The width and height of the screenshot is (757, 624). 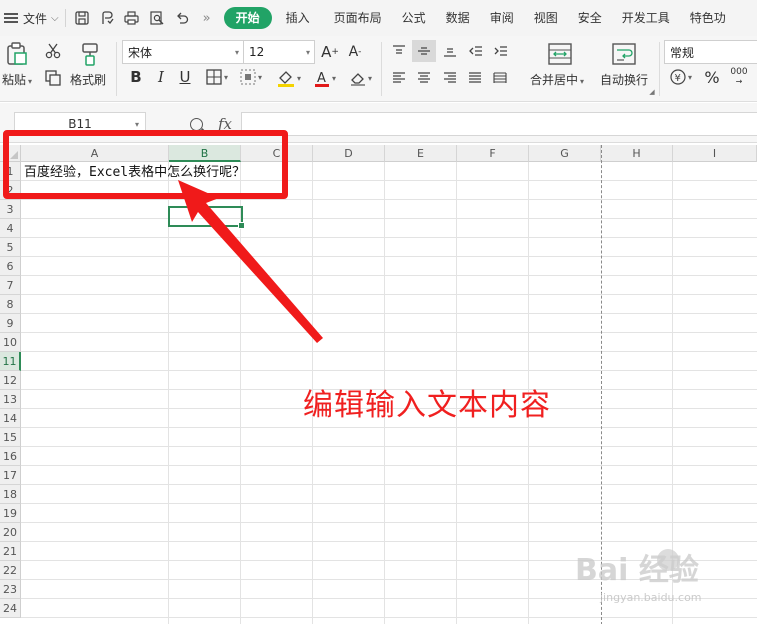 What do you see at coordinates (10, 228) in the screenshot?
I see `row-header: 4` at bounding box center [10, 228].